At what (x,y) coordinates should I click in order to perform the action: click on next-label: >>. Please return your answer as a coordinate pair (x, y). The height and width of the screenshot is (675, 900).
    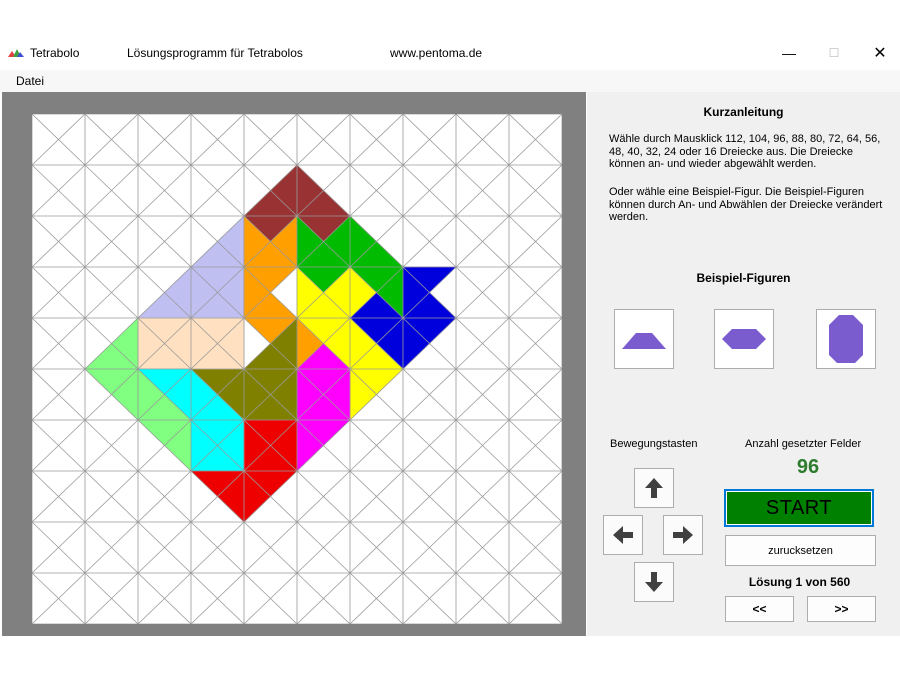
    Looking at the image, I should click on (841, 609).